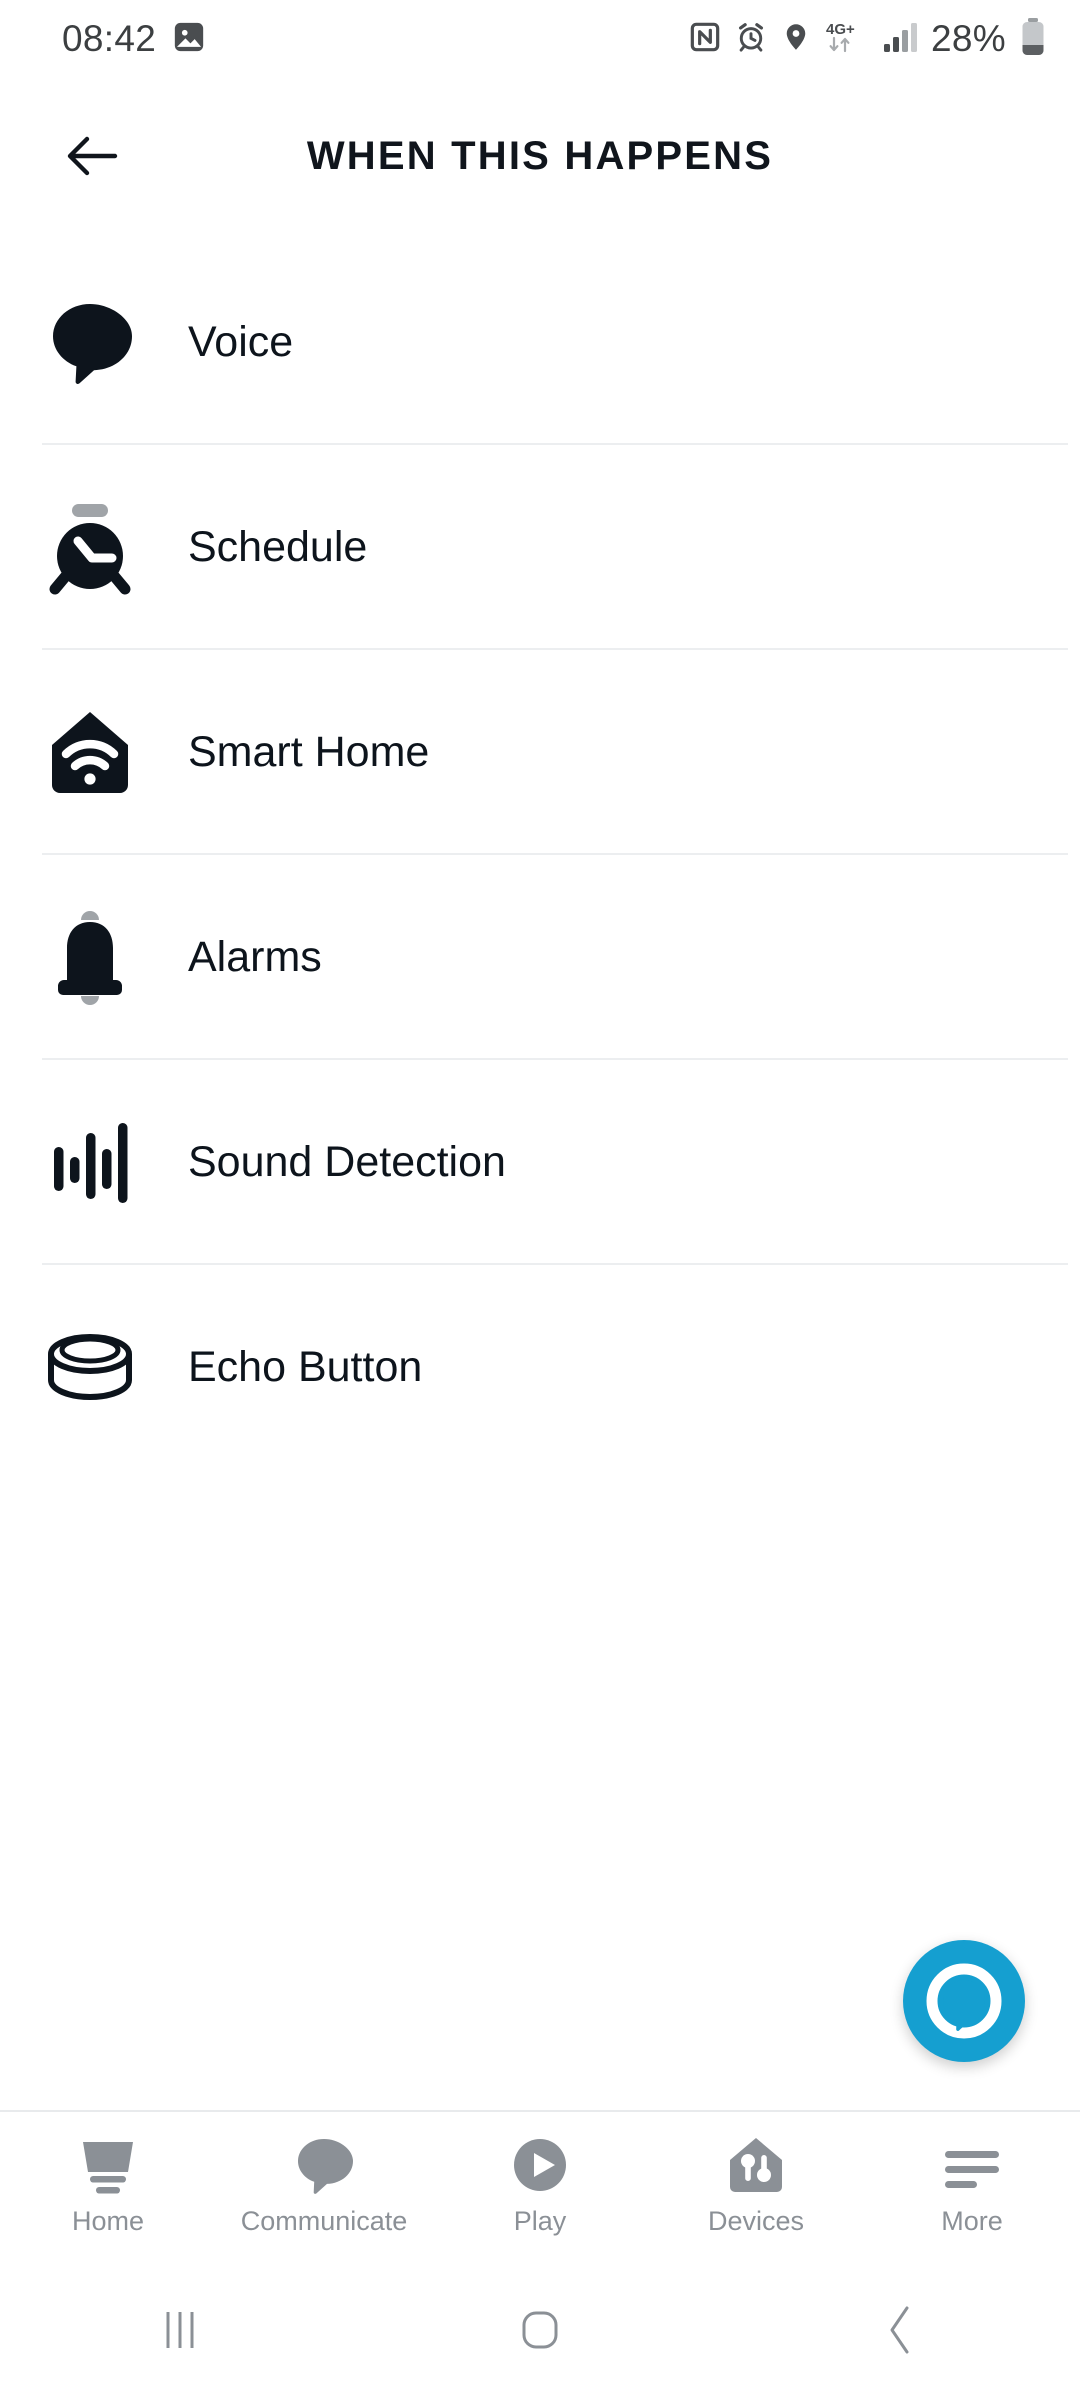 Image resolution: width=1080 pixels, height=2400 pixels. Describe the element at coordinates (540, 1367) in the screenshot. I see `list-item-echo-button: Echo Button` at that location.